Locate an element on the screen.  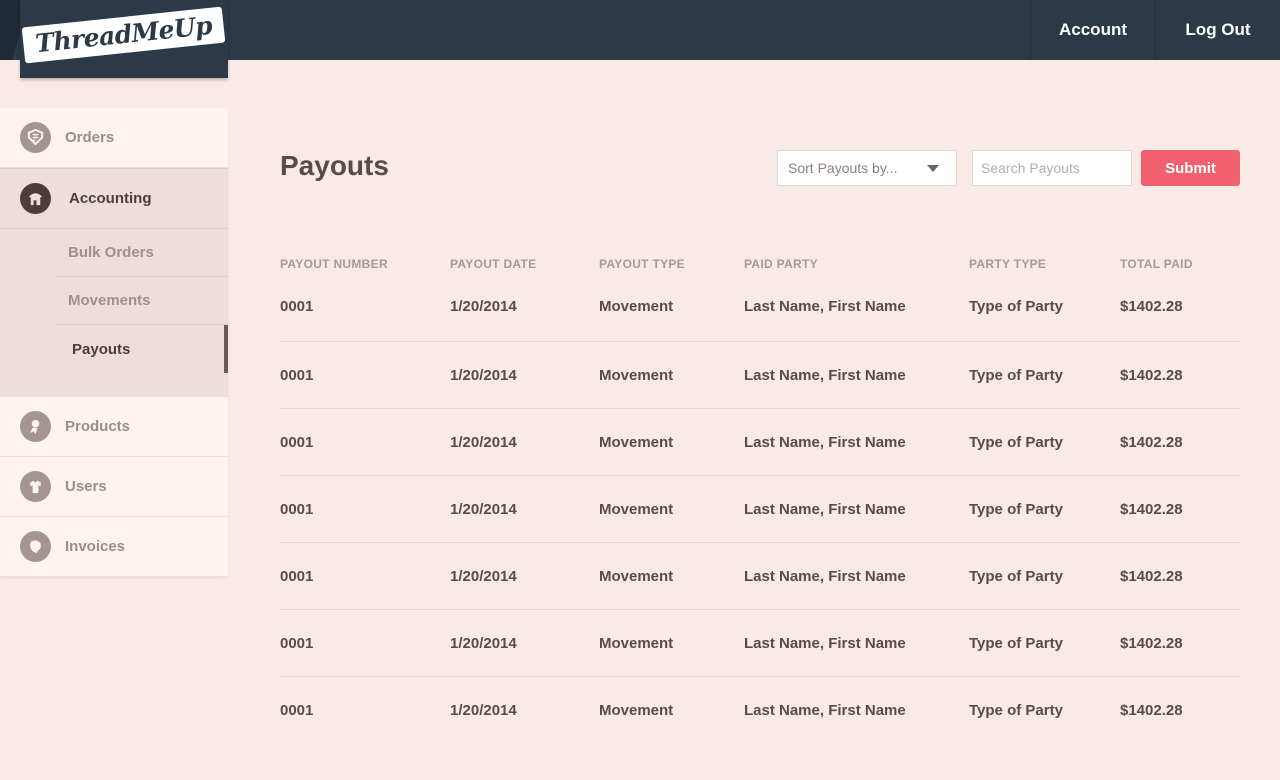
sidebar-subitem-movements: Movements is located at coordinates (142, 301).